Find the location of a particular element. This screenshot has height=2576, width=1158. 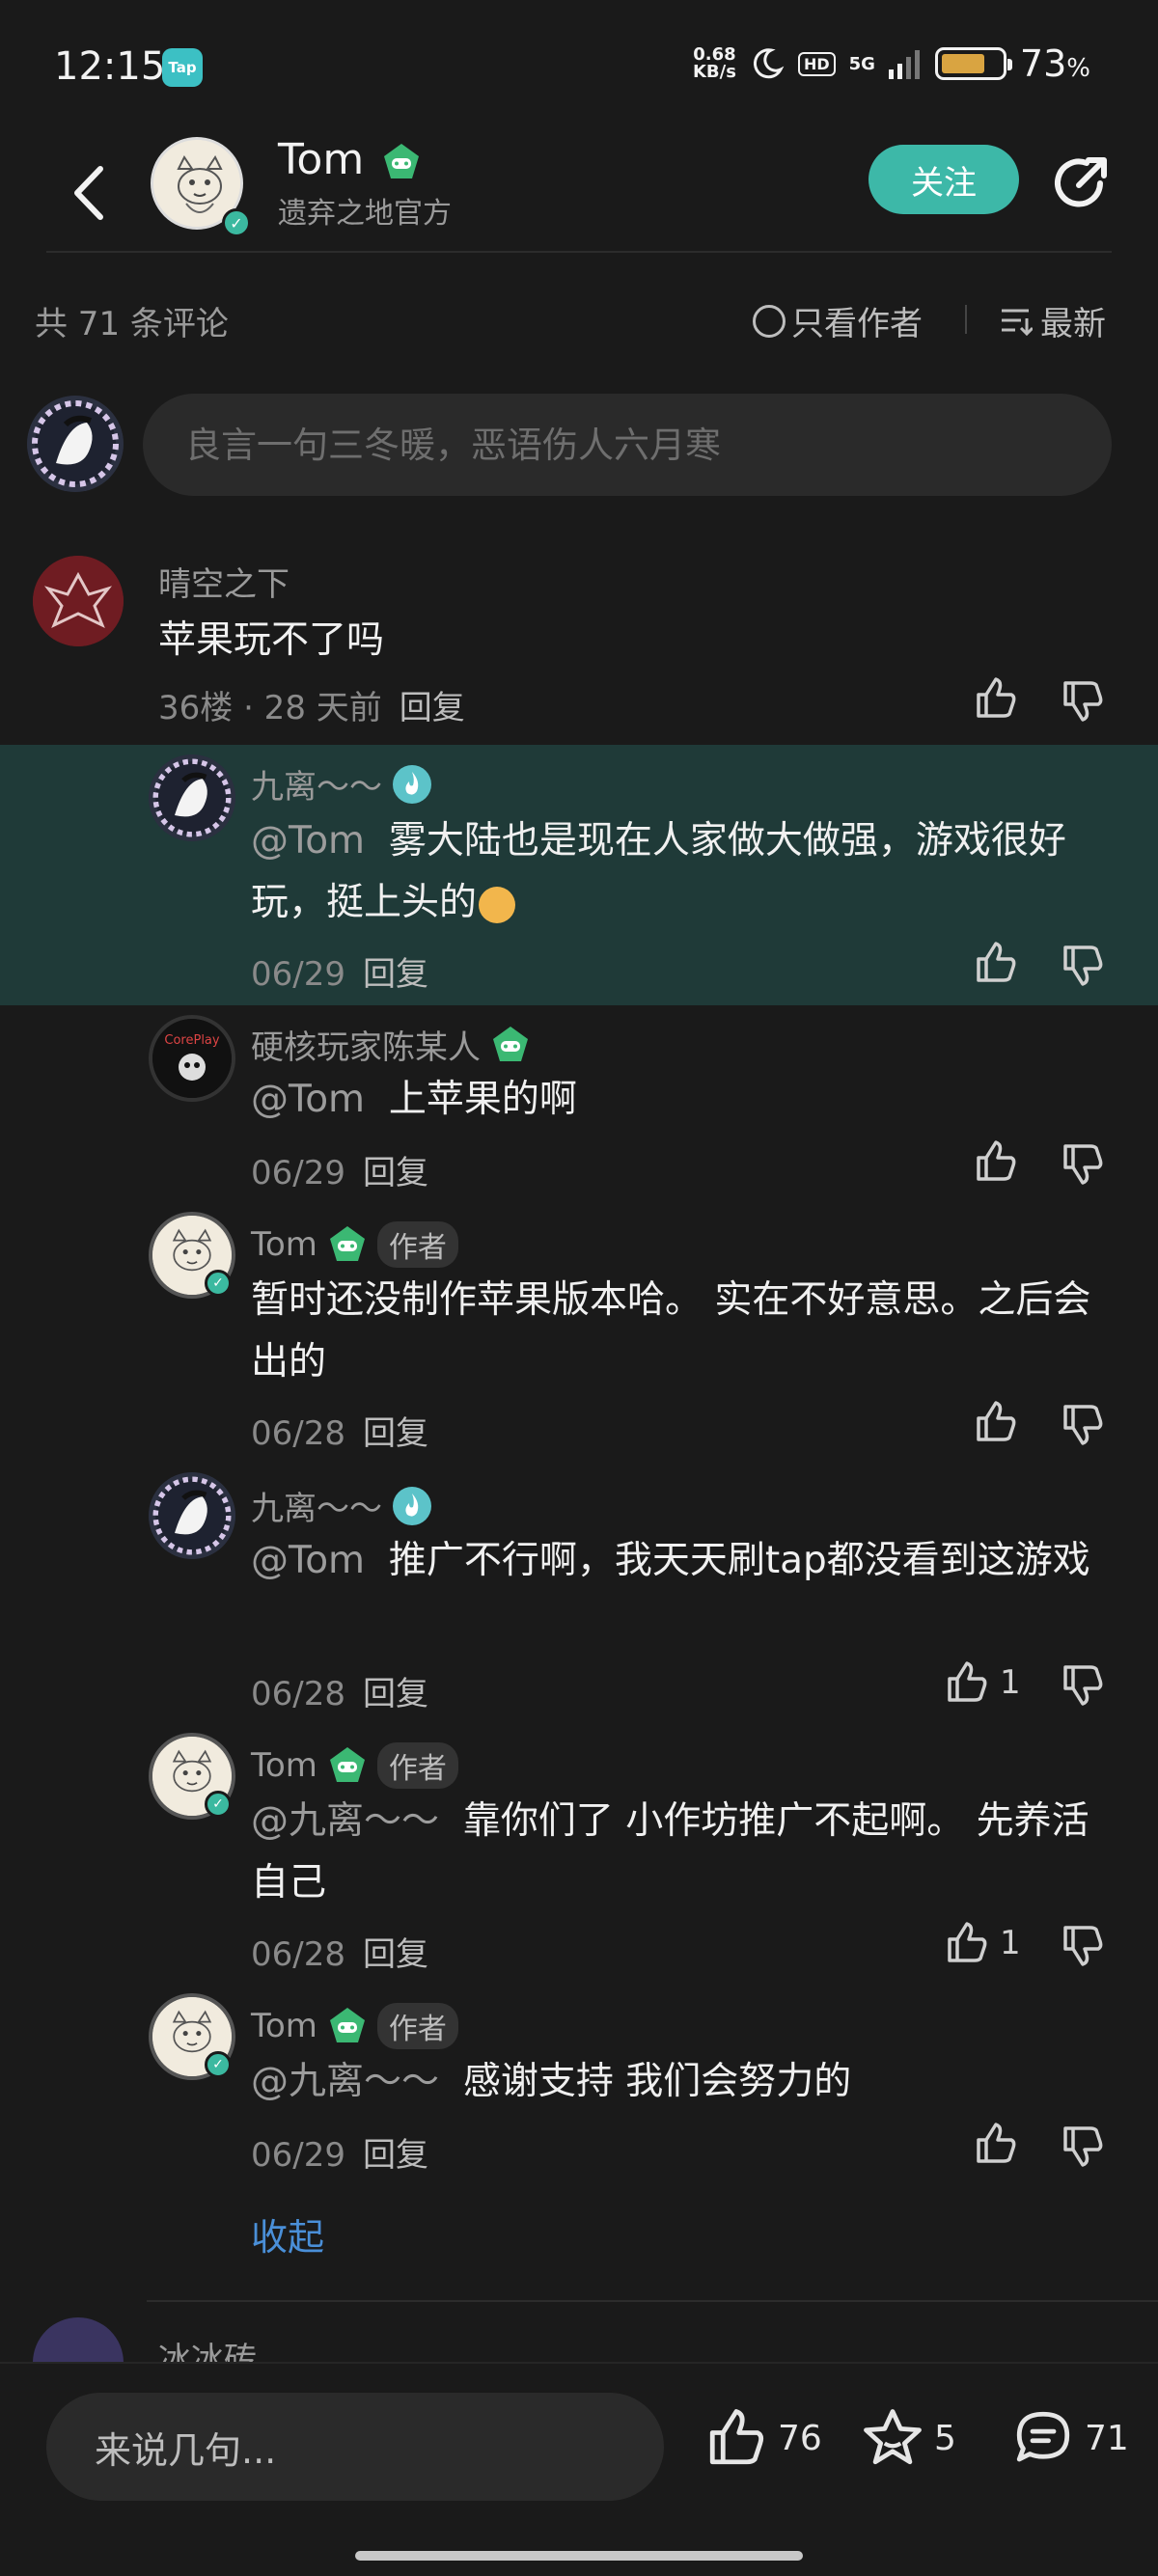

comments-count: 71 is located at coordinates (1107, 2438).